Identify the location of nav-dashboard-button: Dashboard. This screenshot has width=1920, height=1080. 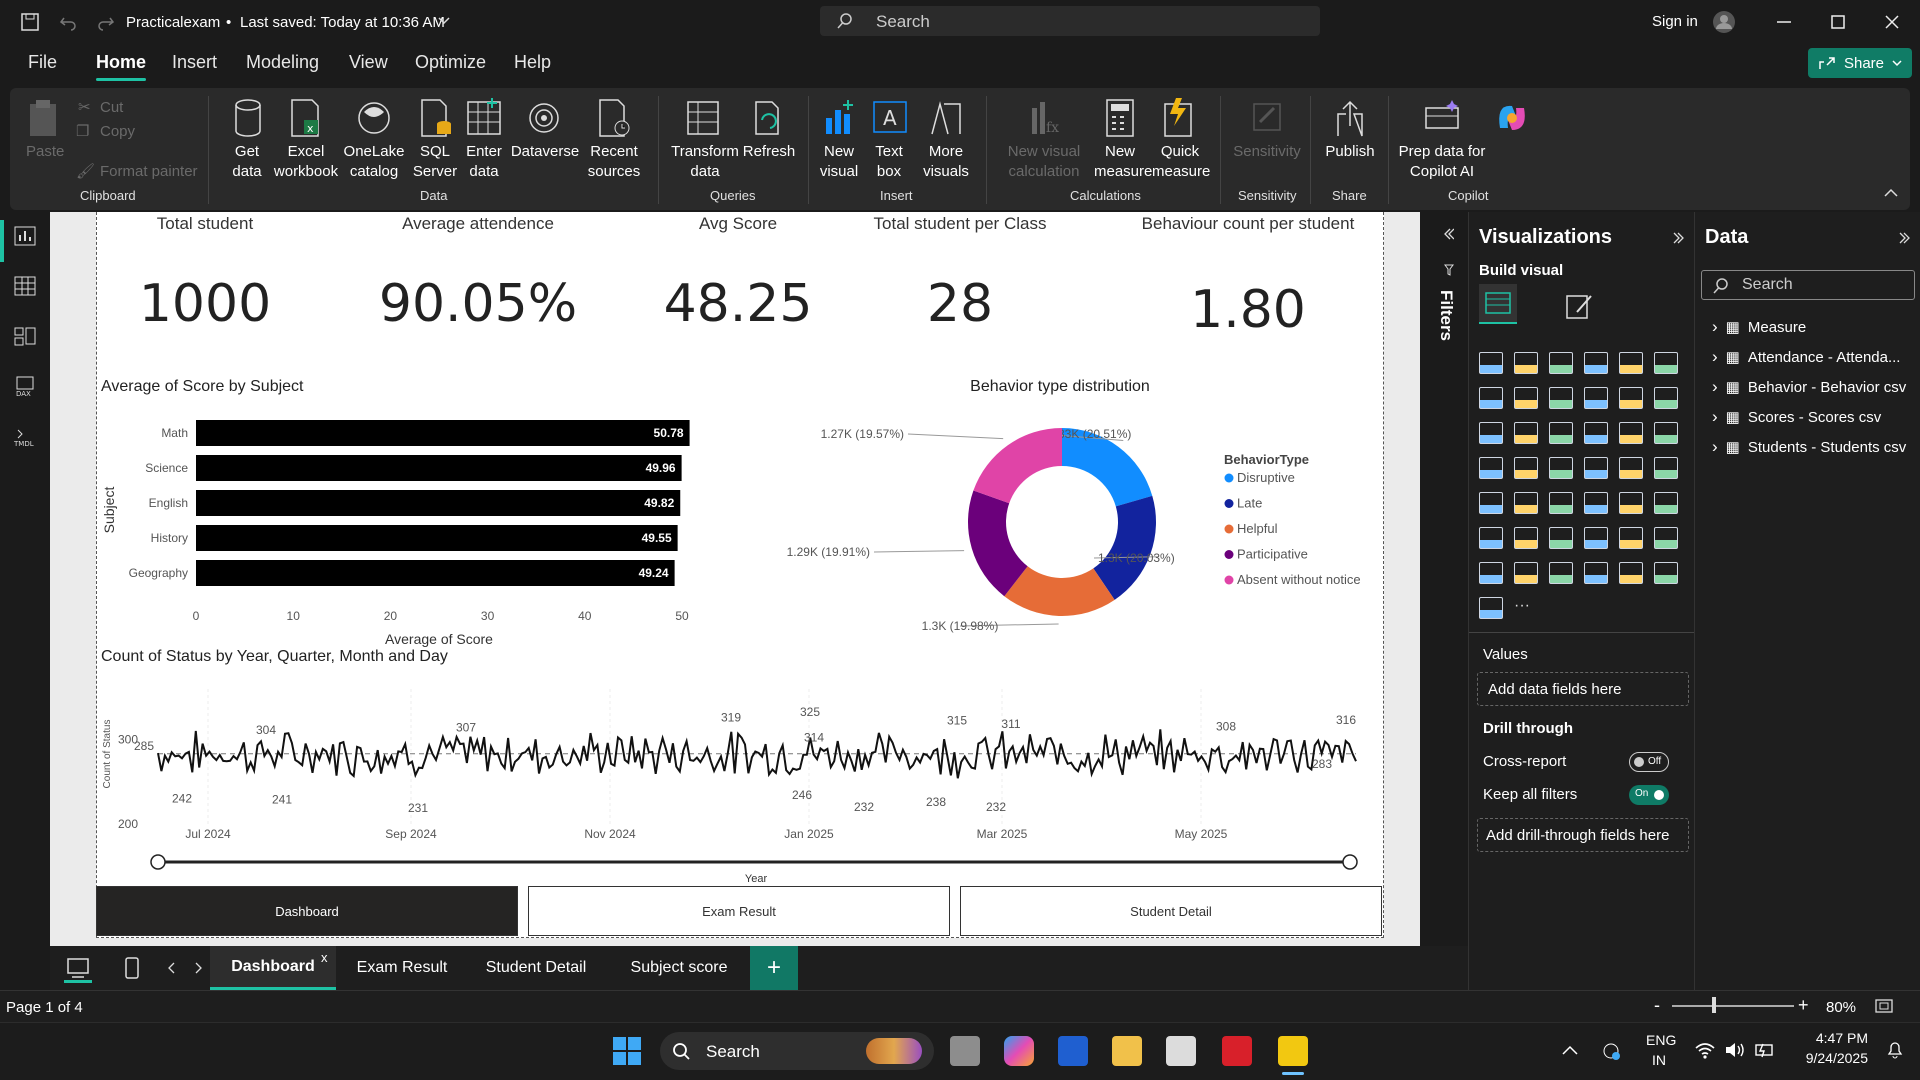
(307, 911).